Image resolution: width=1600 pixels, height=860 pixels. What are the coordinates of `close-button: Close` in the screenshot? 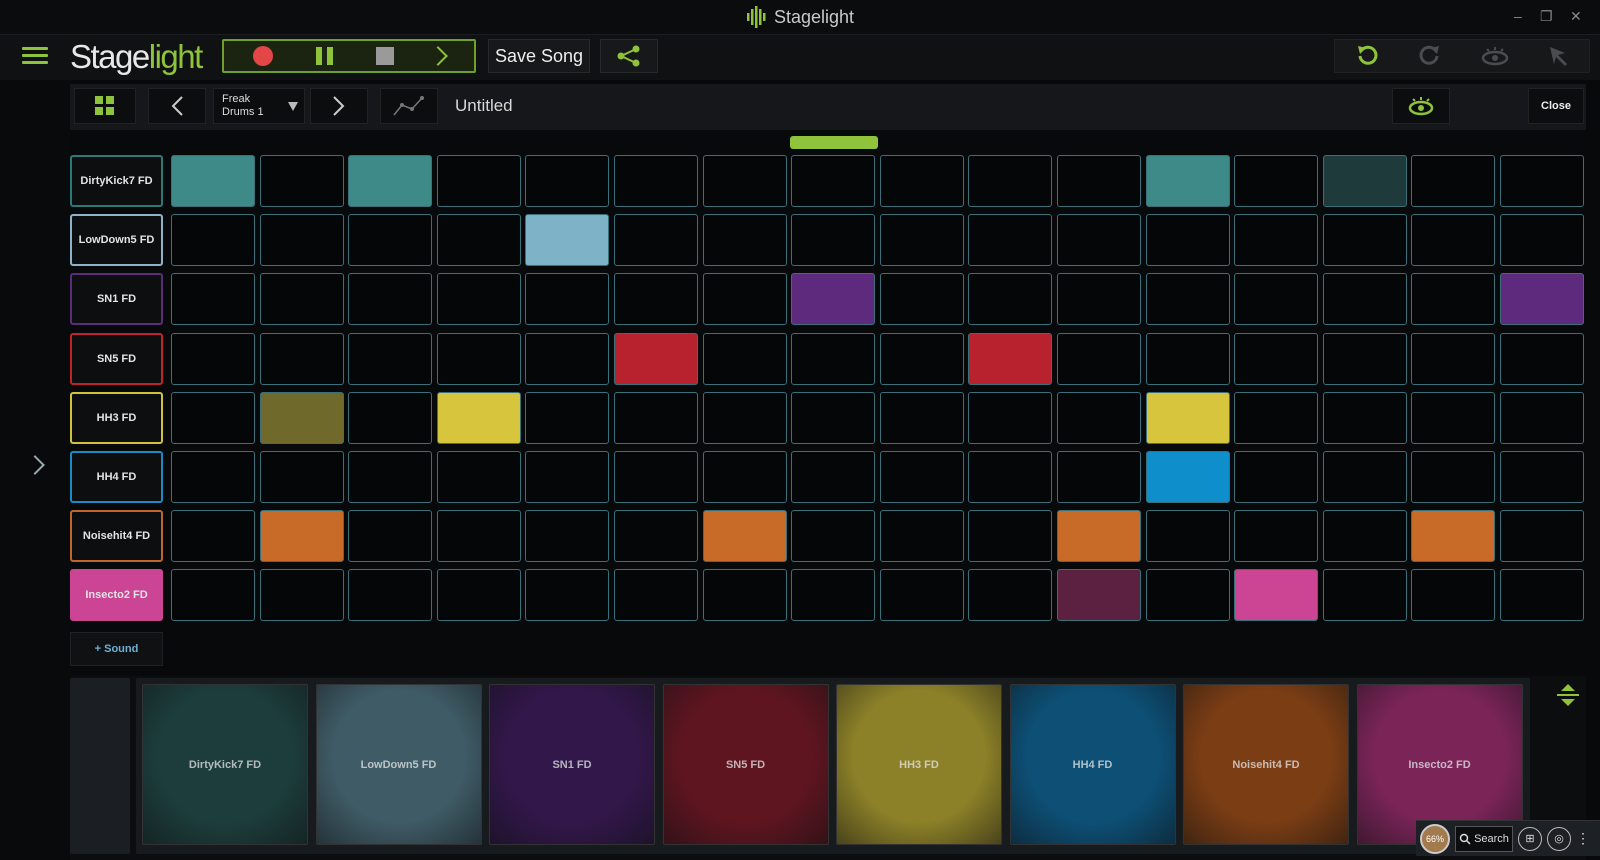 It's located at (1556, 106).